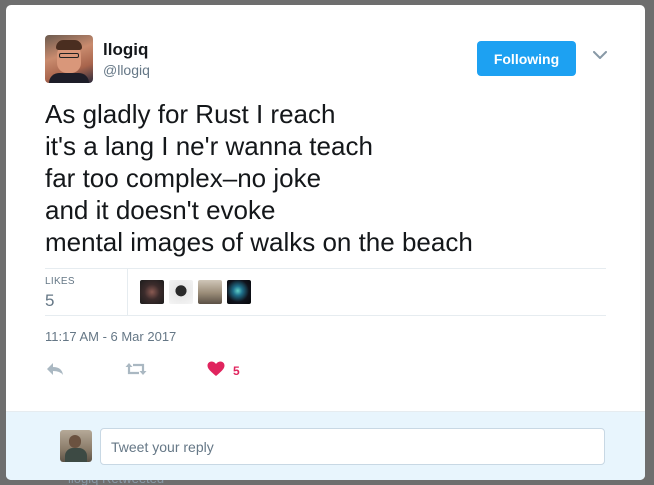  What do you see at coordinates (126, 70) in the screenshot?
I see `author-screen-name: @llogiq` at bounding box center [126, 70].